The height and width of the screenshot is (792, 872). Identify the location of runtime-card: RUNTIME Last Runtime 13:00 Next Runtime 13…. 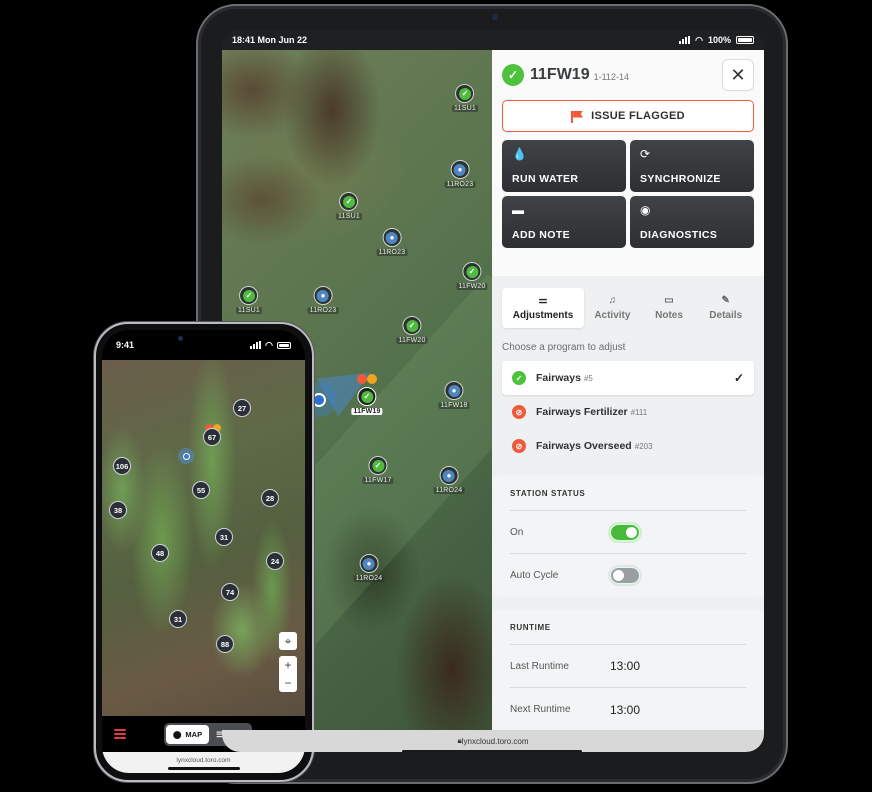
(628, 669).